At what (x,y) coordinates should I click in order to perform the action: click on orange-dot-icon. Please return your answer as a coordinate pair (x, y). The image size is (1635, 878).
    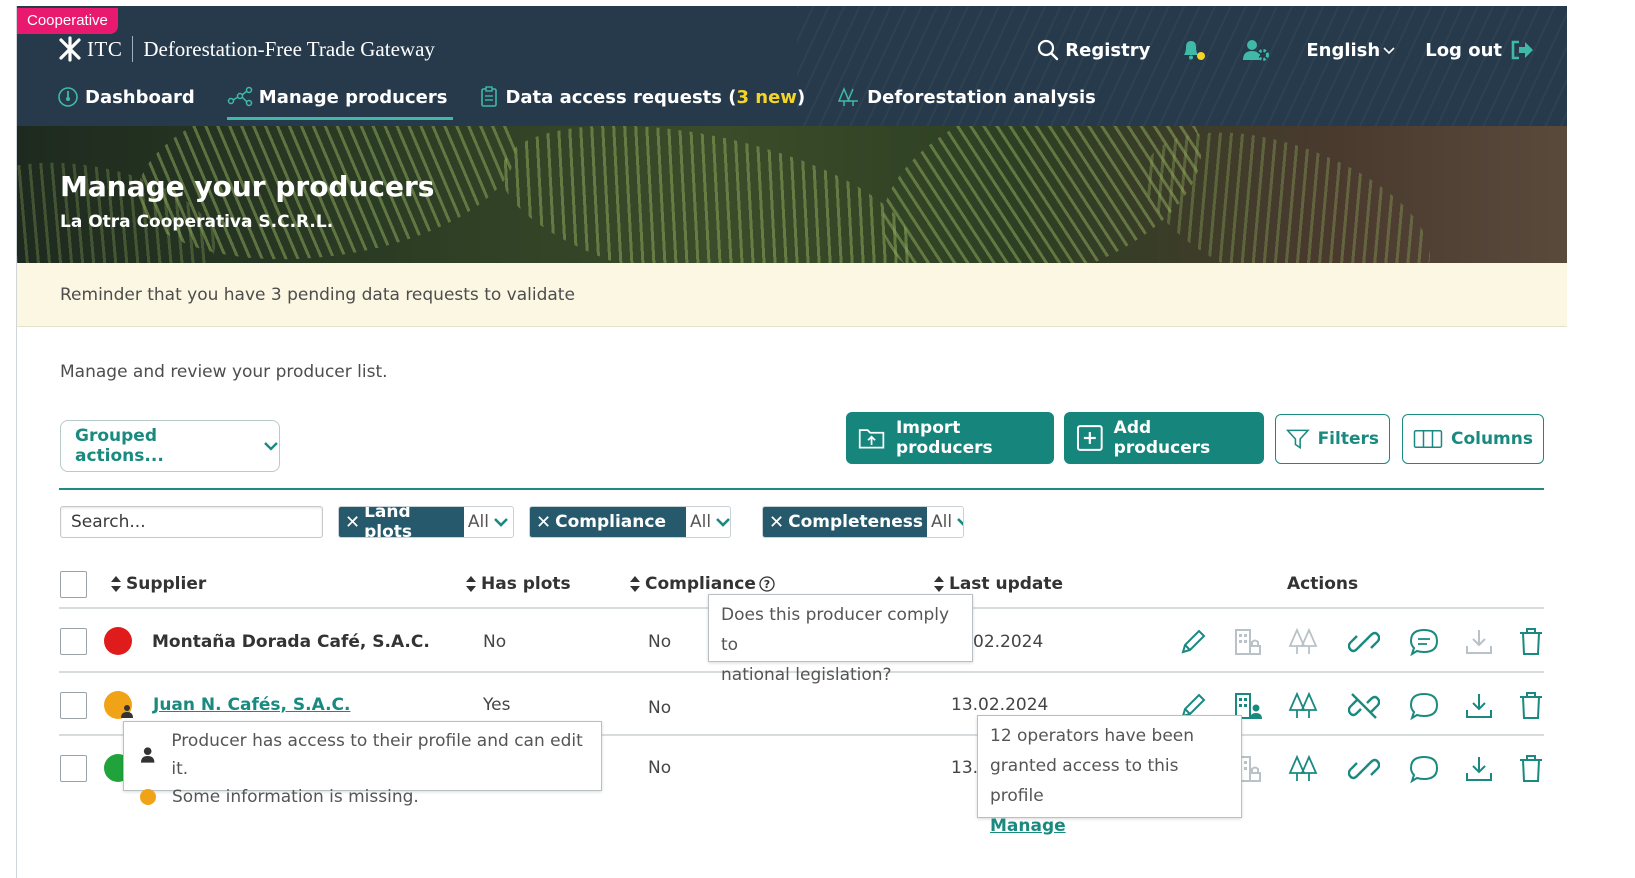
    Looking at the image, I should click on (148, 797).